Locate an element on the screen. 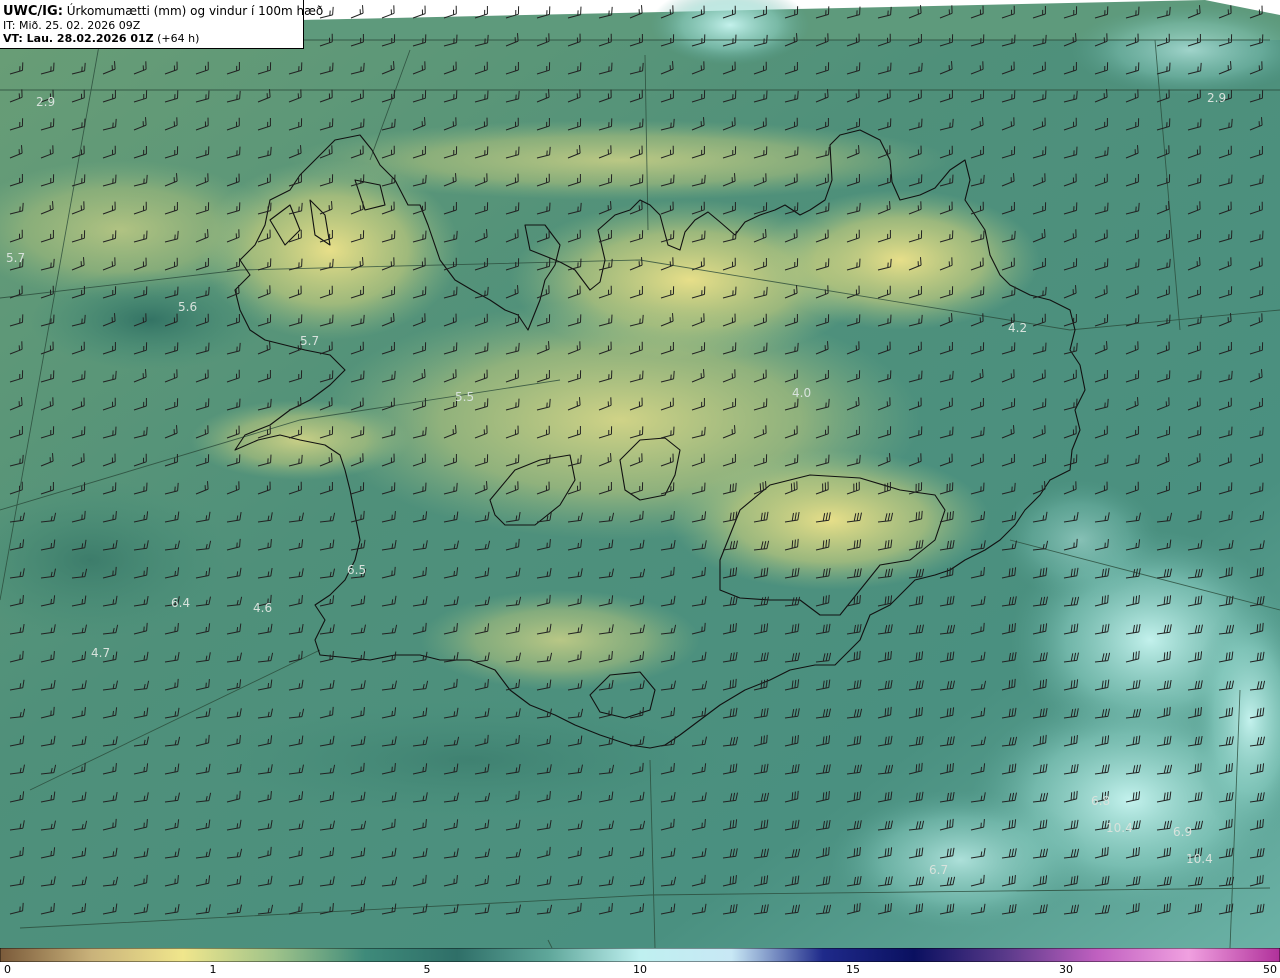 The image size is (1280, 978). colorbar: 0 1 5 10 15 30 50 is located at coordinates (640, 963).